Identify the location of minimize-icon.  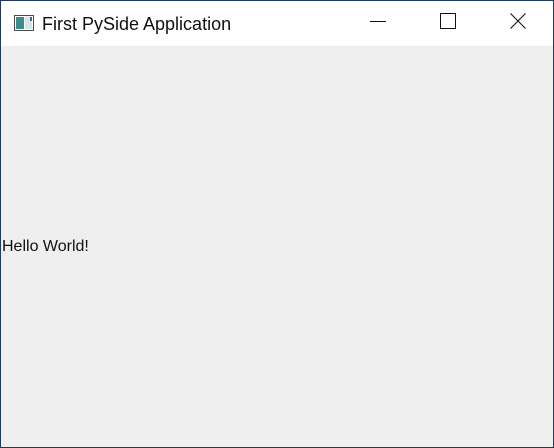
(378, 23).